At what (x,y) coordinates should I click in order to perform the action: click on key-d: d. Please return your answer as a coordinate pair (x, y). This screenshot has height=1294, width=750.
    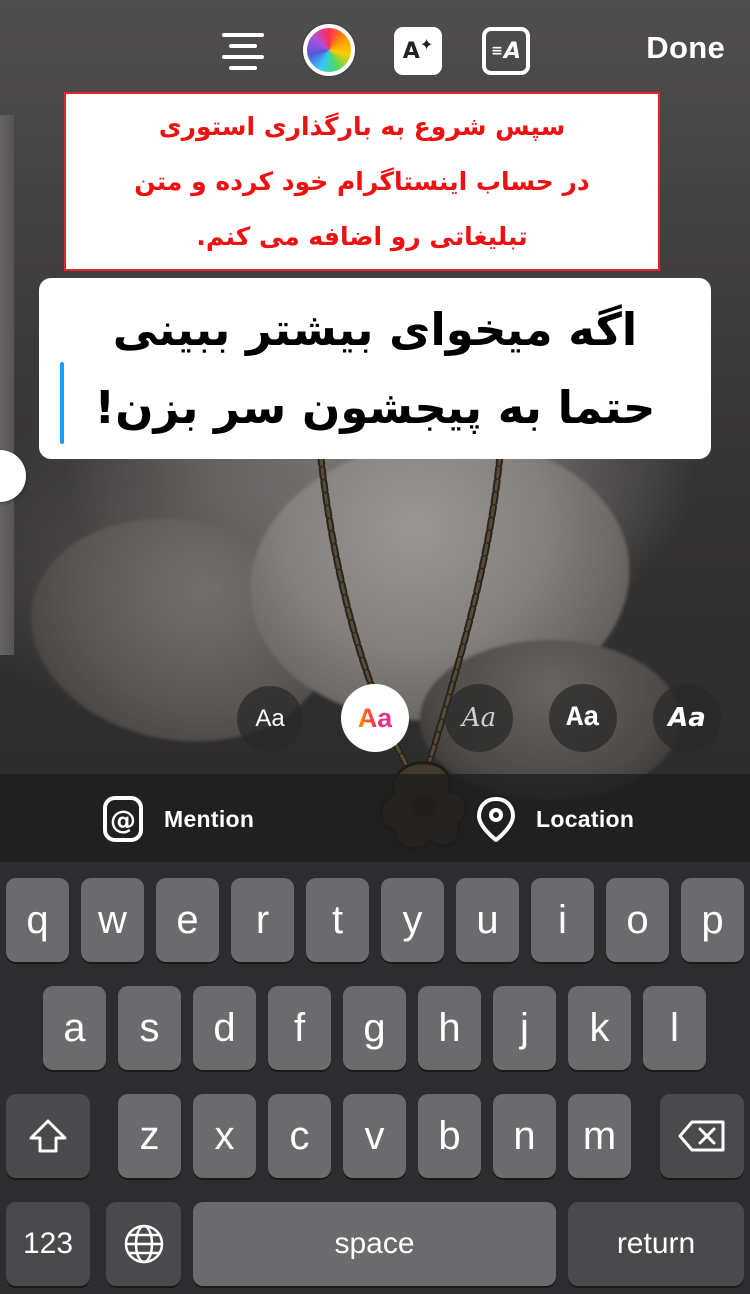
    Looking at the image, I should click on (224, 1028).